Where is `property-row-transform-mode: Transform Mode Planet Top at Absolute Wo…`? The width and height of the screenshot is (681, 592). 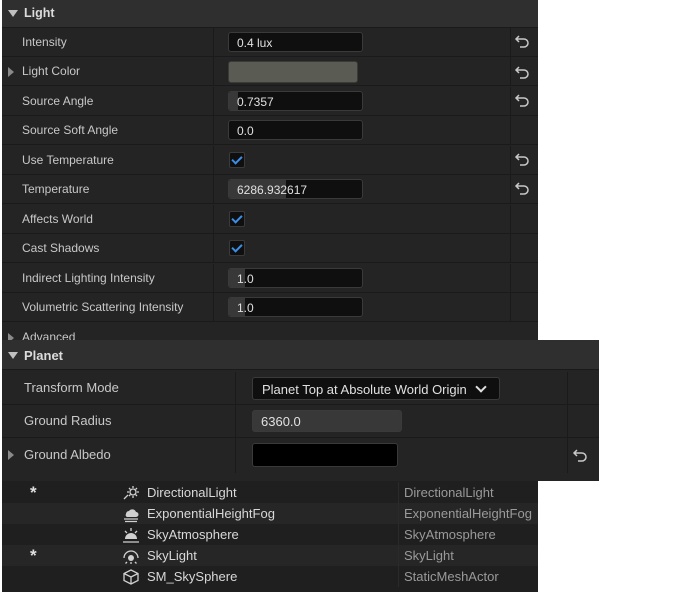
property-row-transform-mode: Transform Mode Planet Top at Absolute Wo… is located at coordinates (300, 388).